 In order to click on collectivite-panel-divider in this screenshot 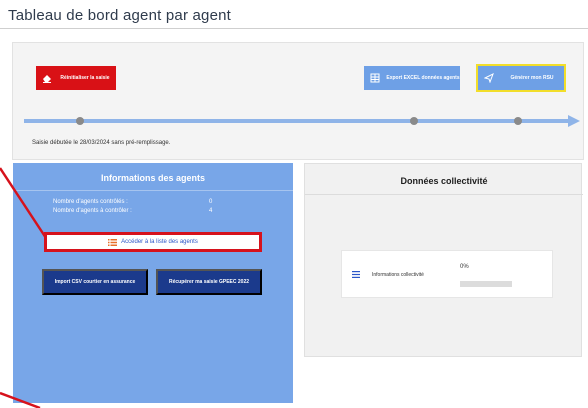, I will do `click(444, 194)`.